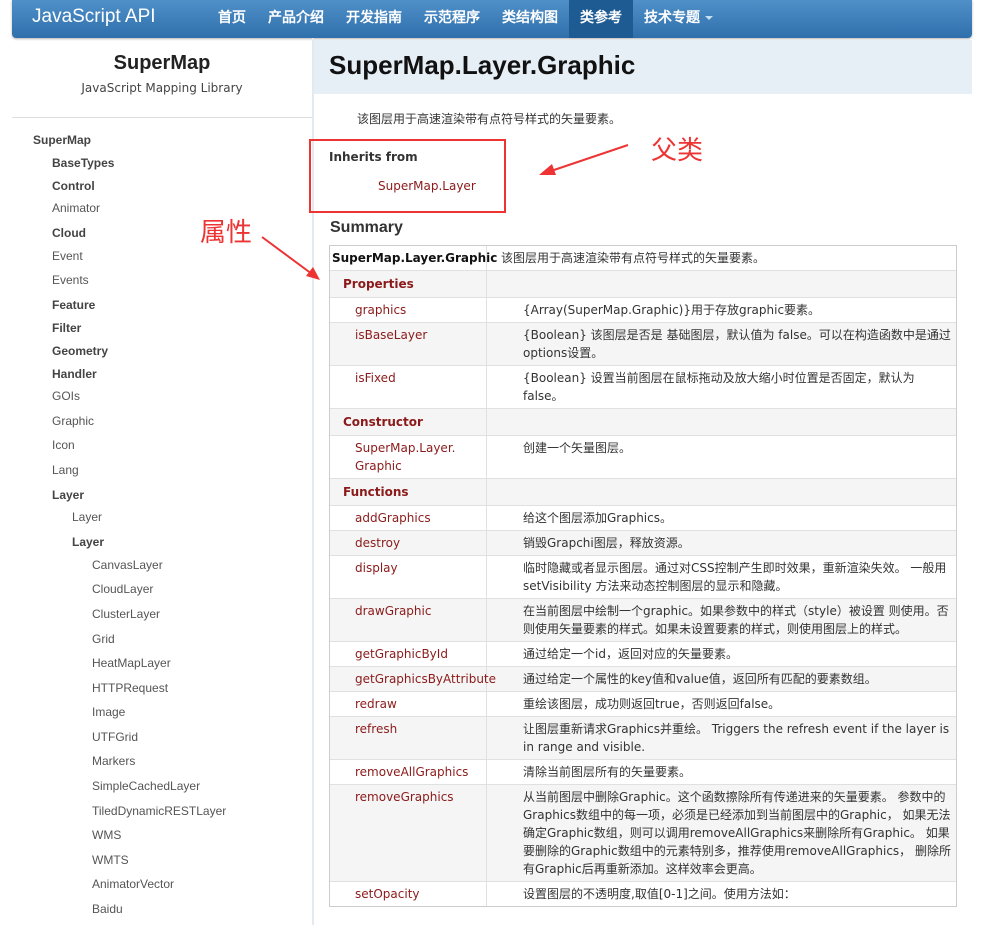  I want to click on brand-logo: JavaScript API, so click(94, 17).